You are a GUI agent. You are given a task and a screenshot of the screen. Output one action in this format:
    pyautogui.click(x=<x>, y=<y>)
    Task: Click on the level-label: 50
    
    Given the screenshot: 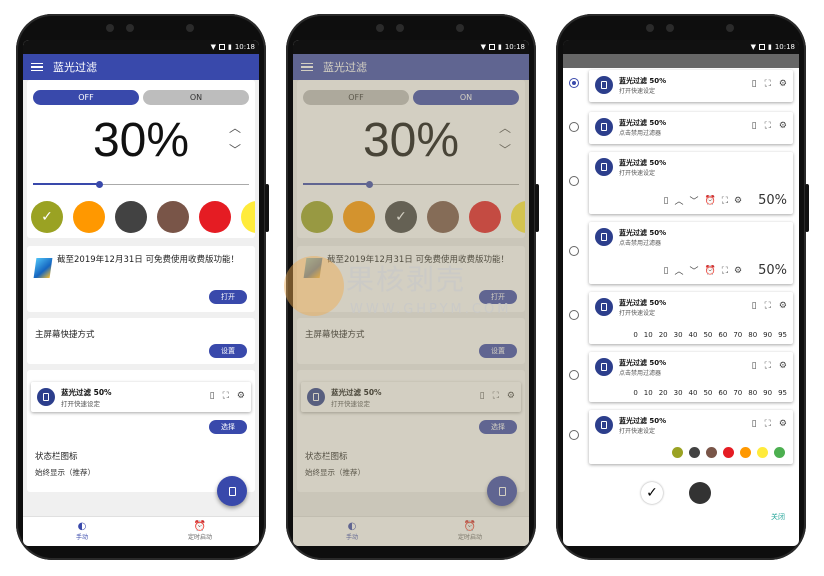 What is the action you would take?
    pyautogui.click(x=708, y=393)
    